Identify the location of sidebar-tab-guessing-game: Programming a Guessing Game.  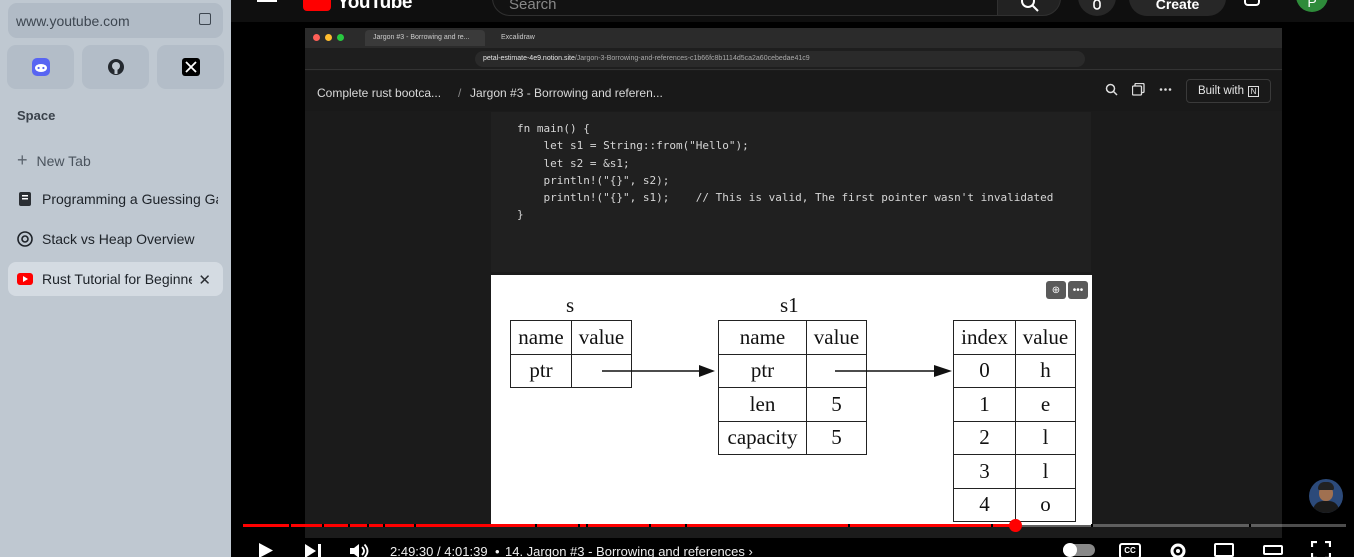
(115, 199).